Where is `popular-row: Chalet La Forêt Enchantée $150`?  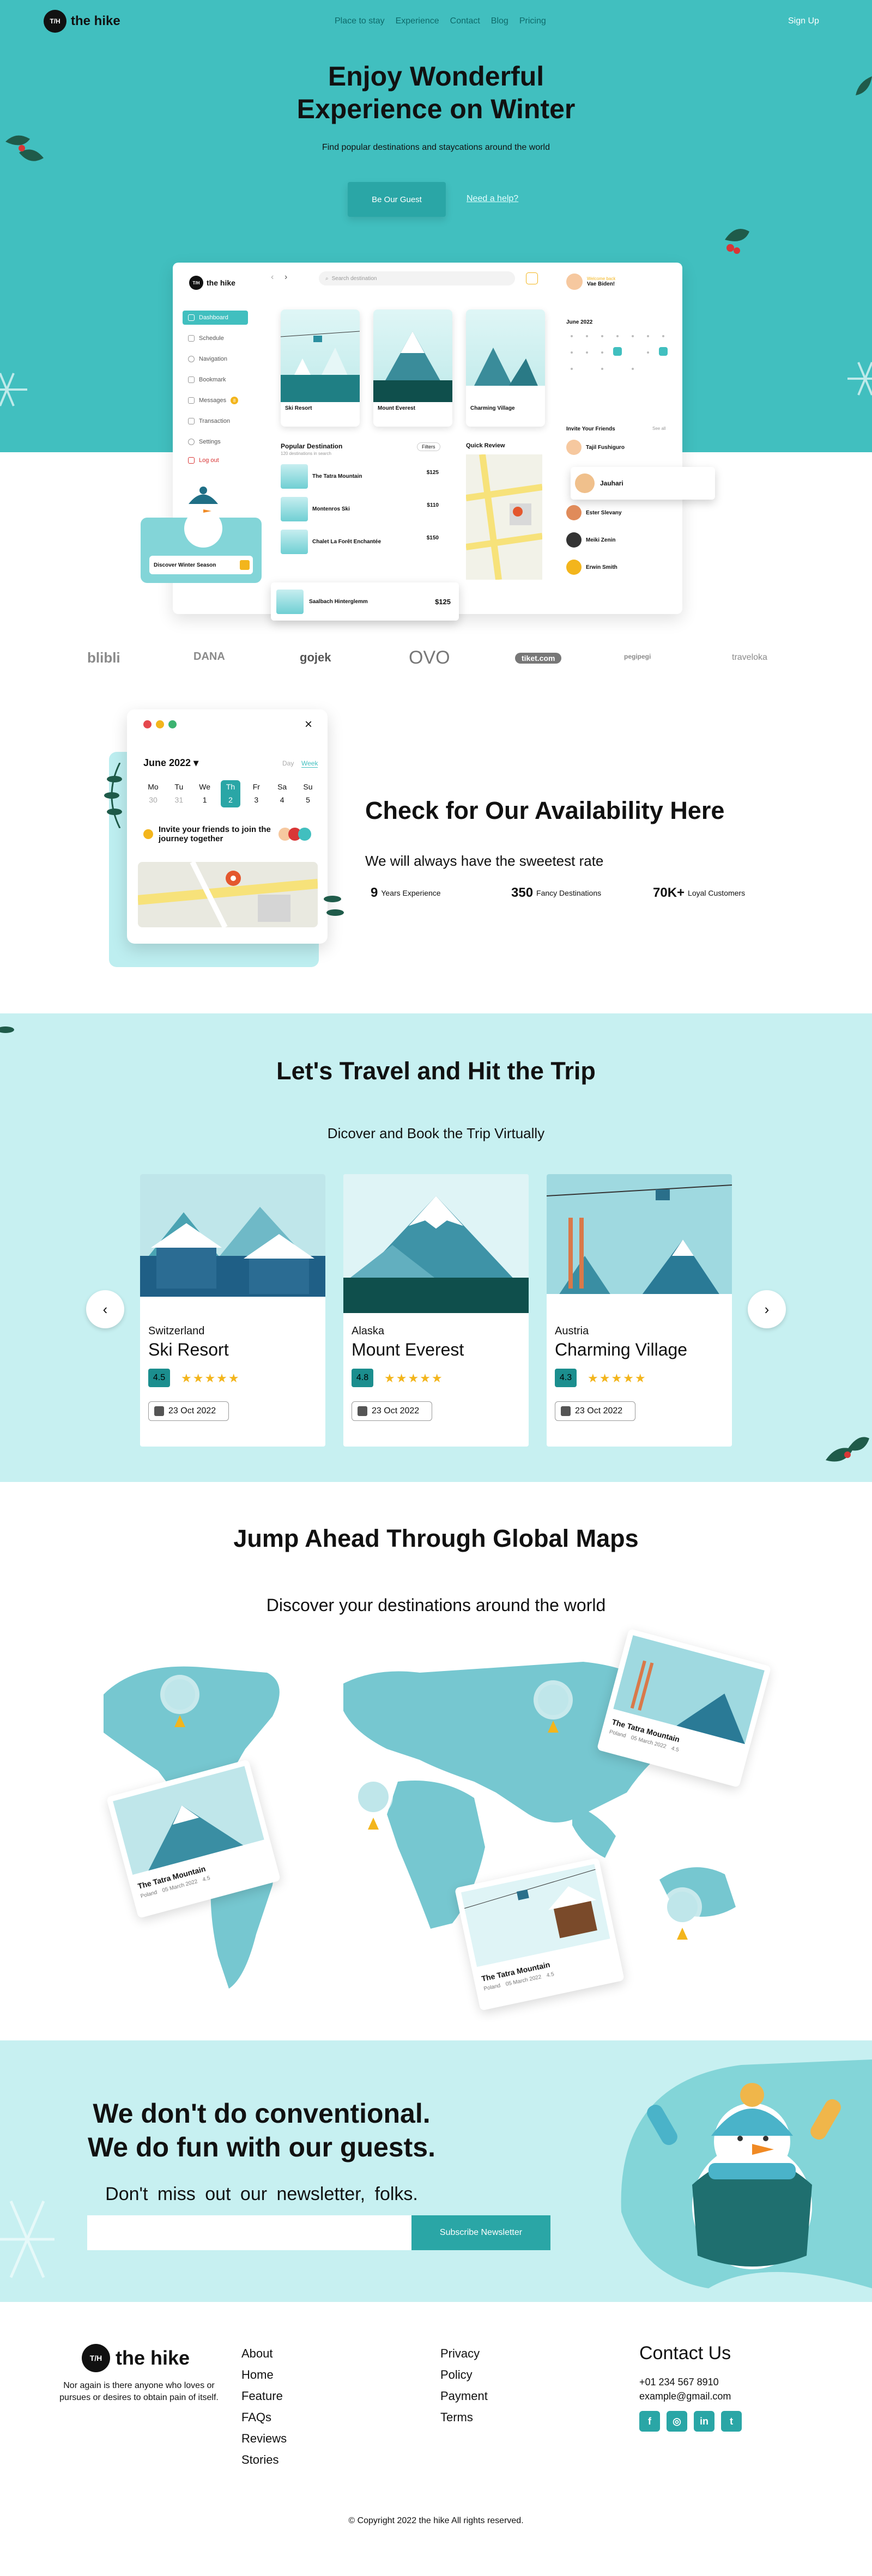
popular-row: Chalet La Forêt Enchantée $150 is located at coordinates (364, 543).